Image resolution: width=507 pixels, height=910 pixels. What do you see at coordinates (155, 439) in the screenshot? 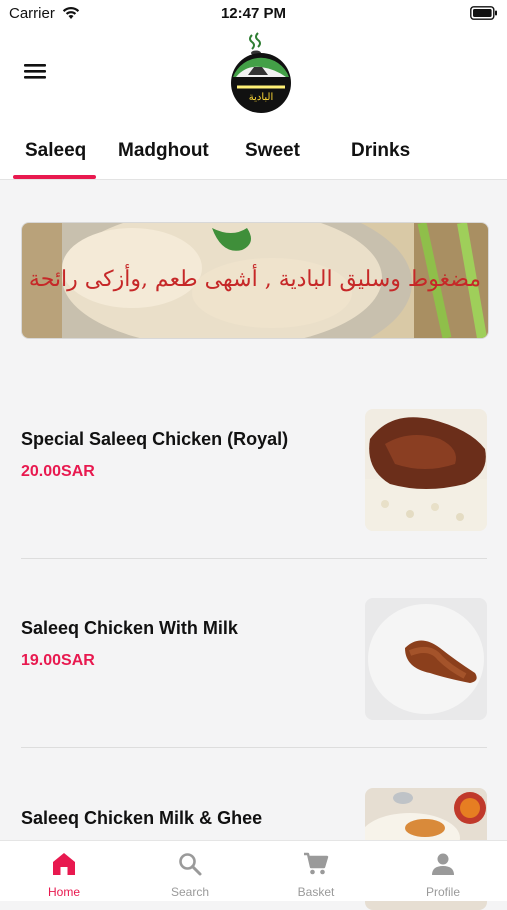
I see `product-name: Special Saleeq Chicken (Royal)` at bounding box center [155, 439].